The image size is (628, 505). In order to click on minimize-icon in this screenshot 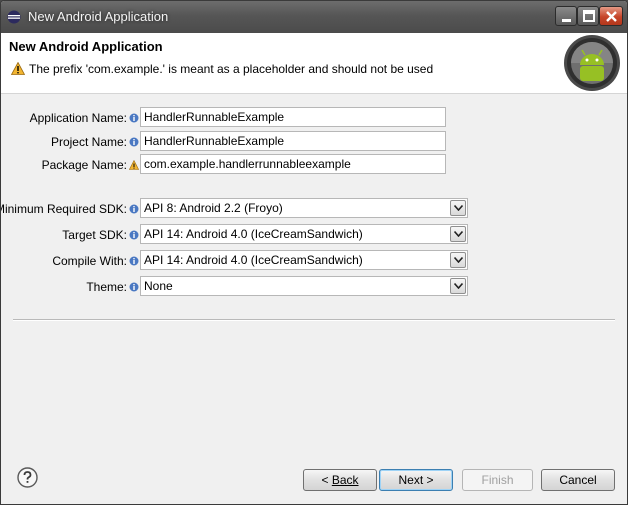, I will do `click(566, 20)`.